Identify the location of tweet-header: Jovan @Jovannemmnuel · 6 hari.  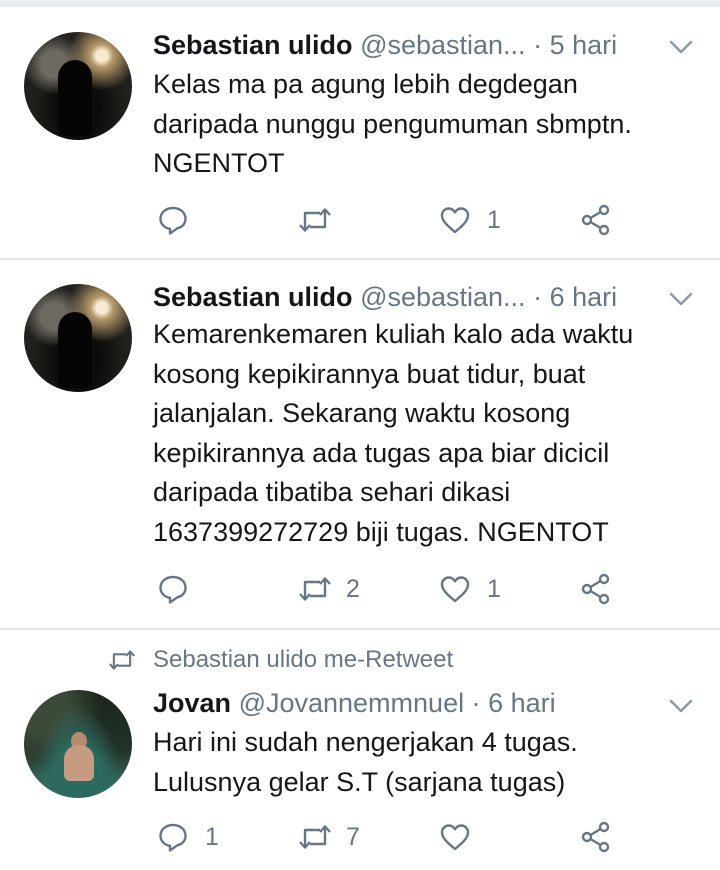
(423, 703).